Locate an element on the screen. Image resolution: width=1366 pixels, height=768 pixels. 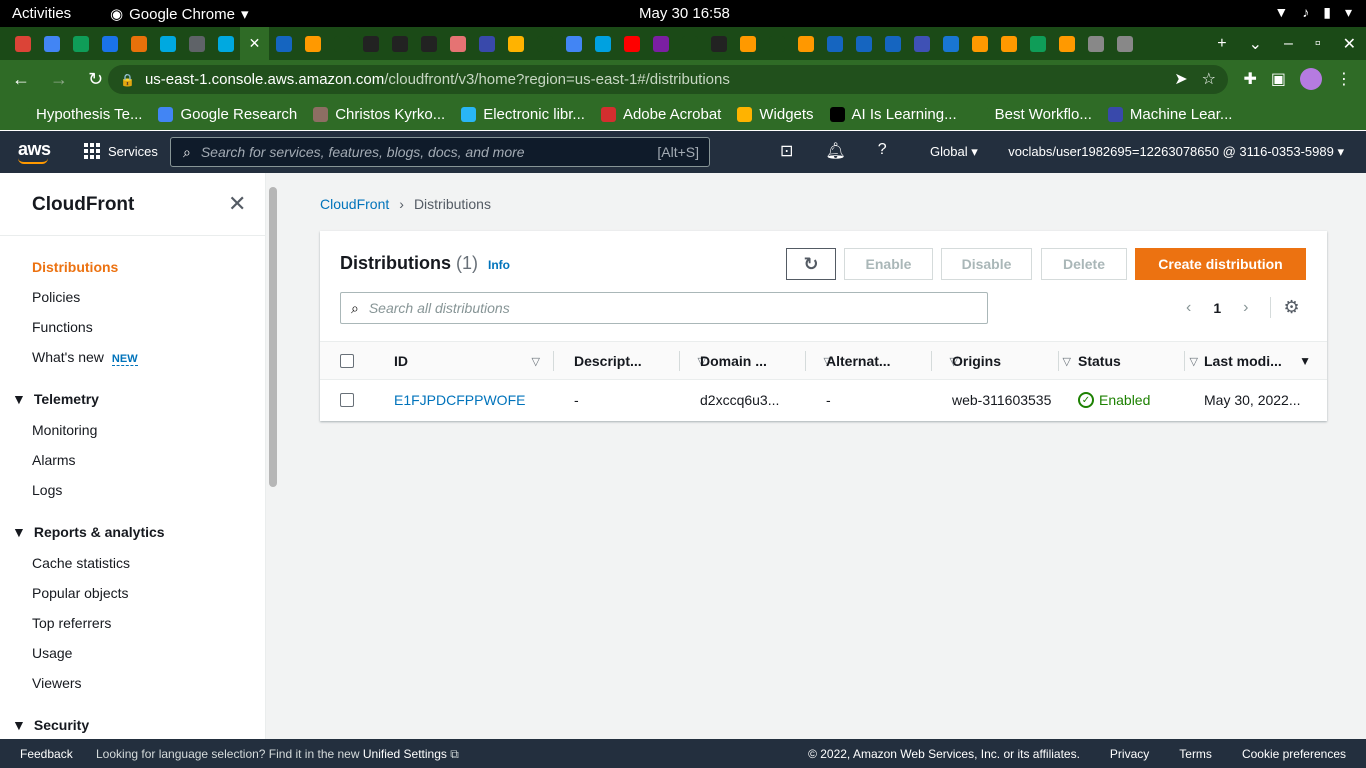
sidebar-item-logs: Logs is located at coordinates (47, 490).